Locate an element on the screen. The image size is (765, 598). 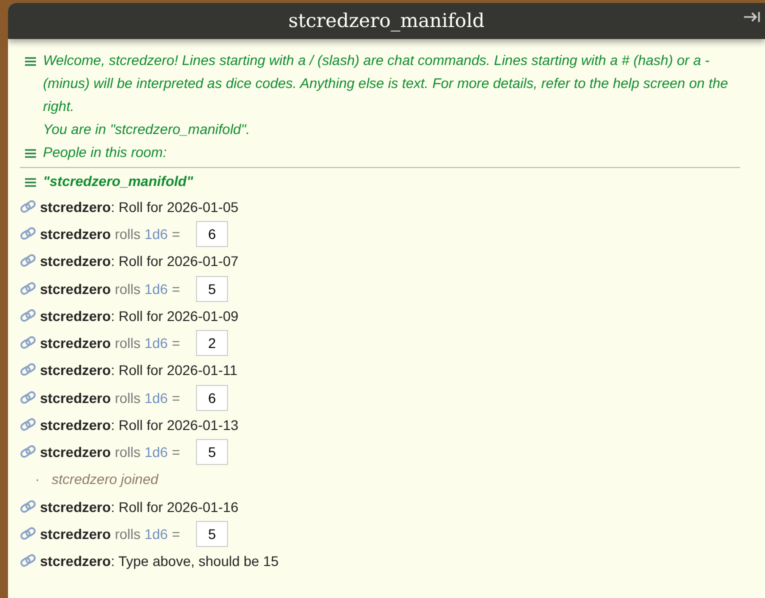
message-text: : Roll for 2026-01-09 is located at coordinates (174, 316).